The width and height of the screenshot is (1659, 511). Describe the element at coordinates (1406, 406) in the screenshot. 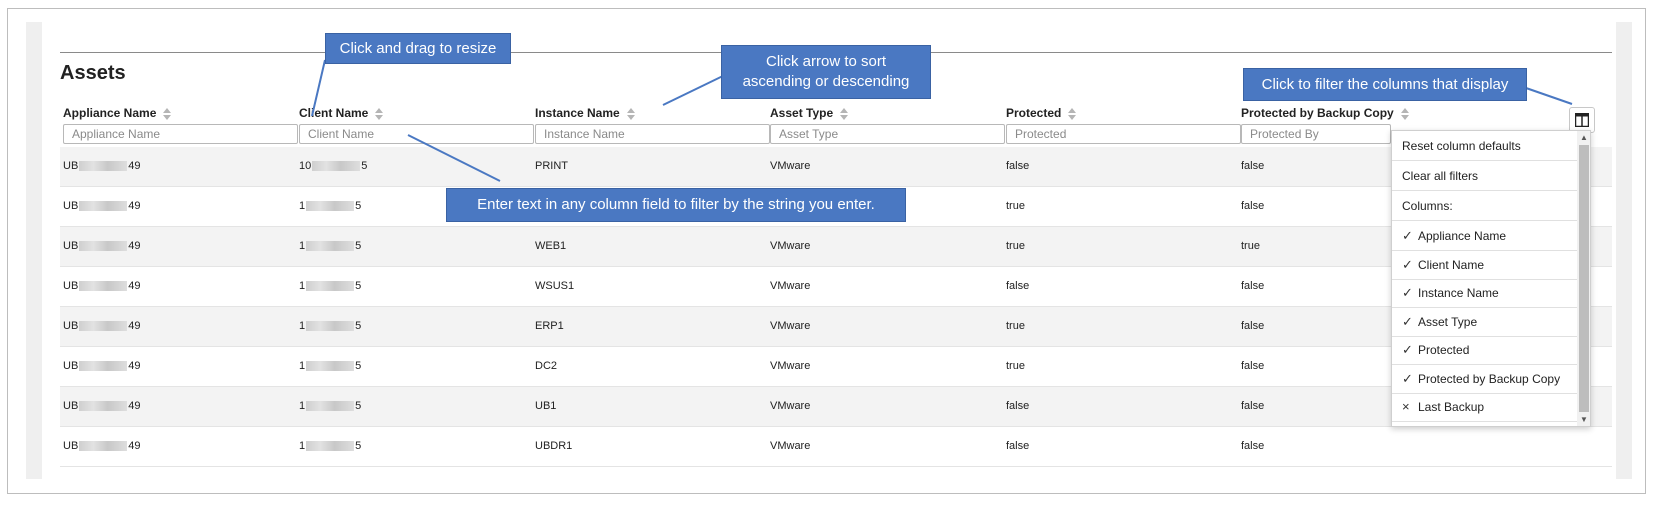

I see `close-icon: ×` at that location.